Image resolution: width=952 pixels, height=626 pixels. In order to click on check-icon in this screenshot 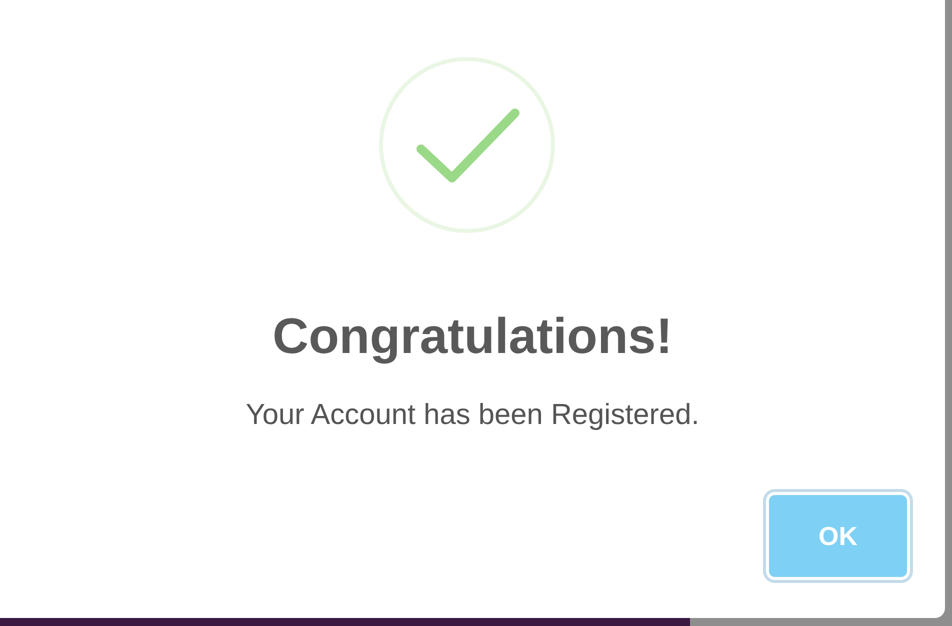, I will do `click(466, 145)`.